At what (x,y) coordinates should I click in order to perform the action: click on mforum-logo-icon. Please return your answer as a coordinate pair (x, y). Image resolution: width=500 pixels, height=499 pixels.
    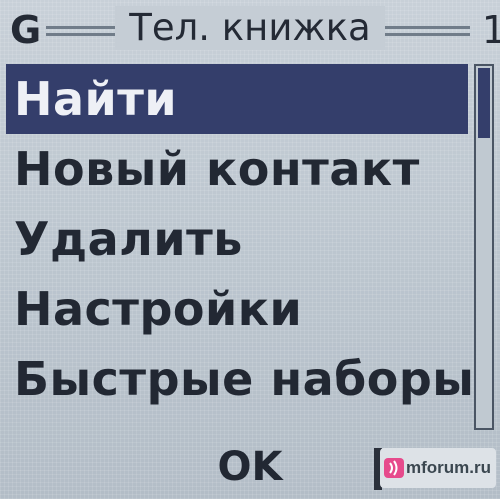
    Looking at the image, I should click on (394, 468).